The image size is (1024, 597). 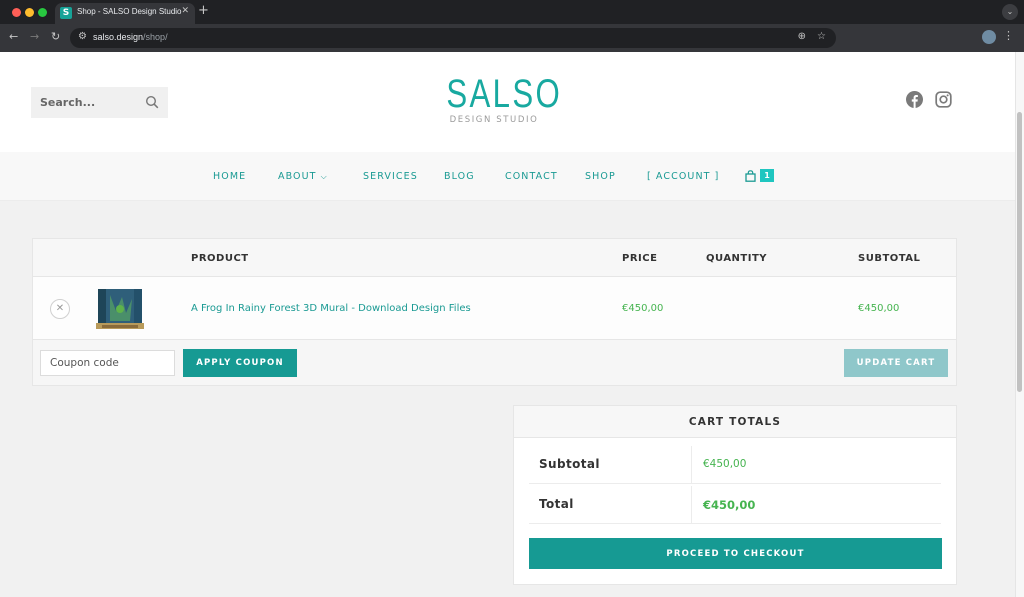 What do you see at coordinates (66, 13) in the screenshot?
I see `favicon-icon: S` at bounding box center [66, 13].